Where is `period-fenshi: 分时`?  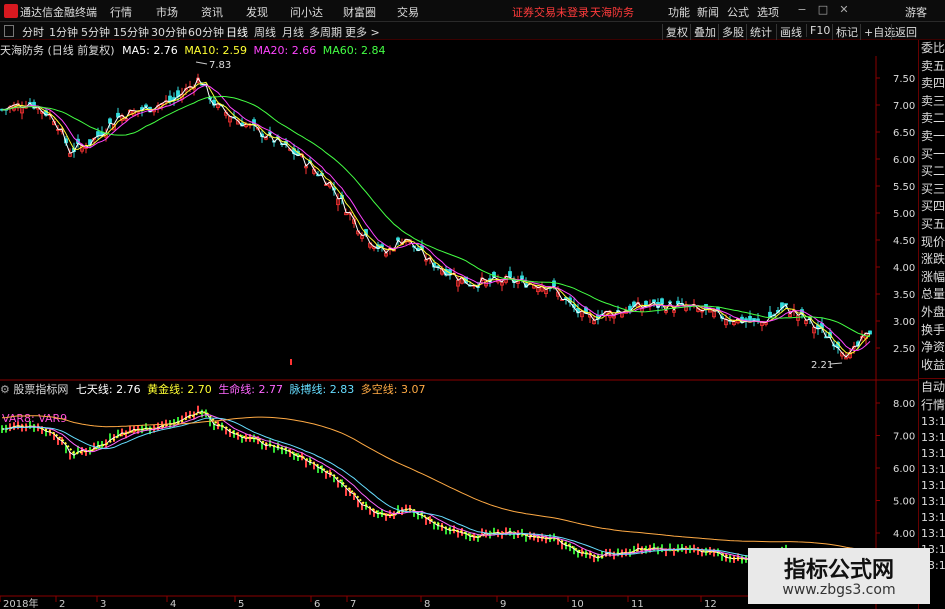
period-fenshi: 分时 is located at coordinates (33, 32).